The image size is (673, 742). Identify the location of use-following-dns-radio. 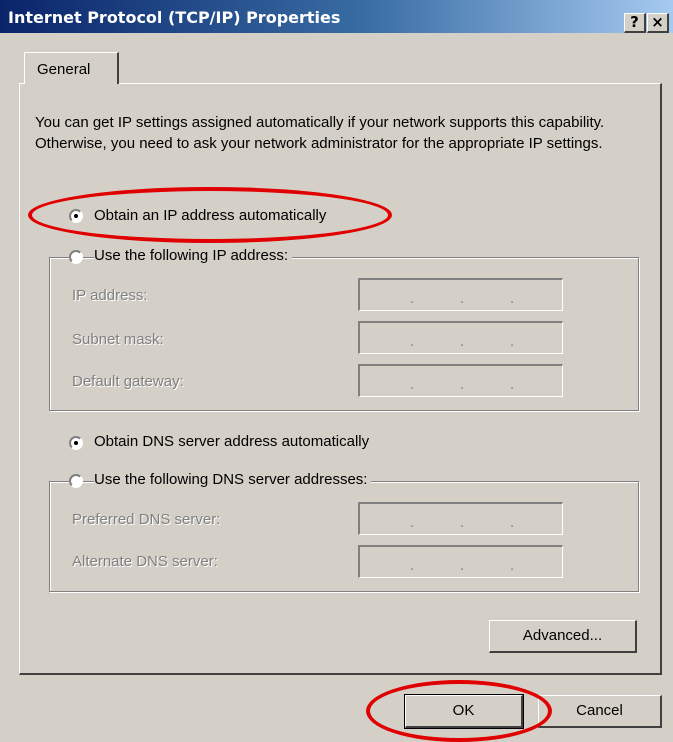
(76, 481).